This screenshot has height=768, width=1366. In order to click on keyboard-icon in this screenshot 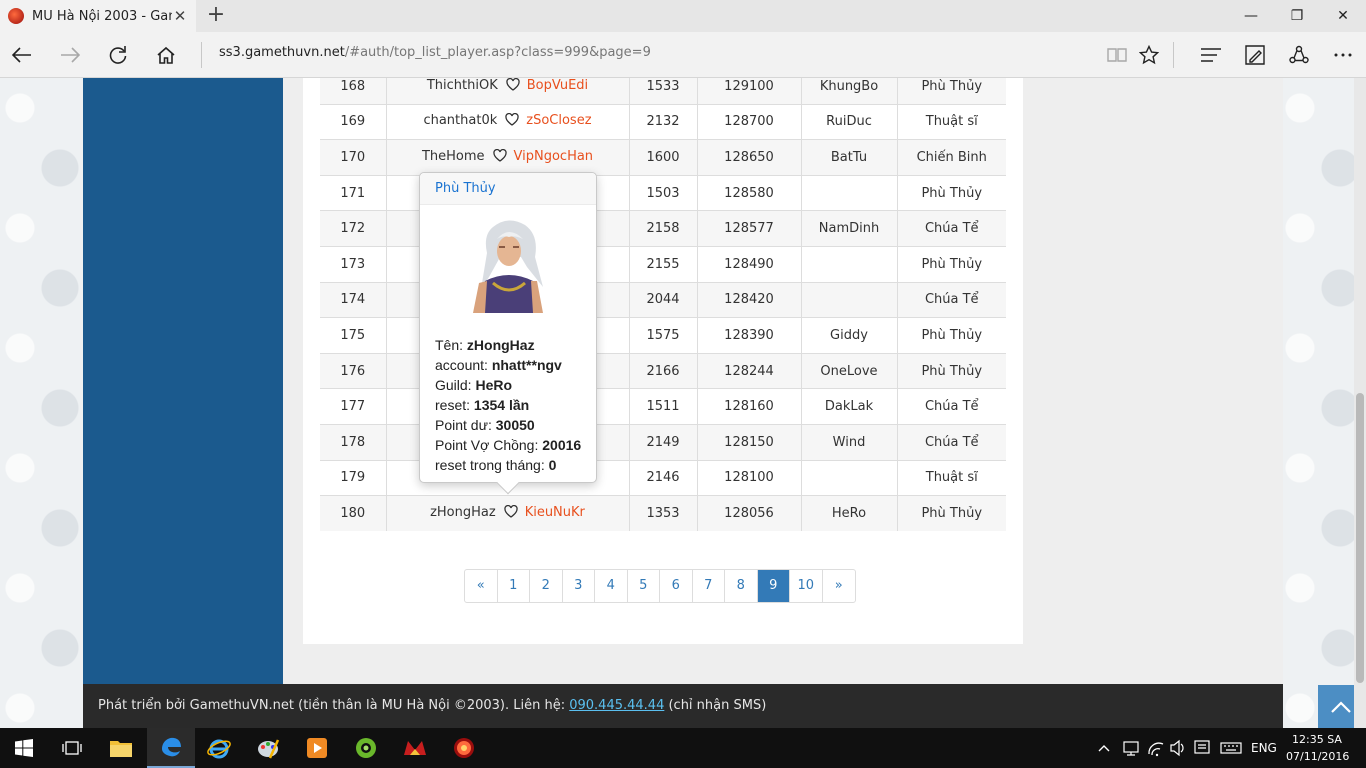, I will do `click(1231, 748)`.